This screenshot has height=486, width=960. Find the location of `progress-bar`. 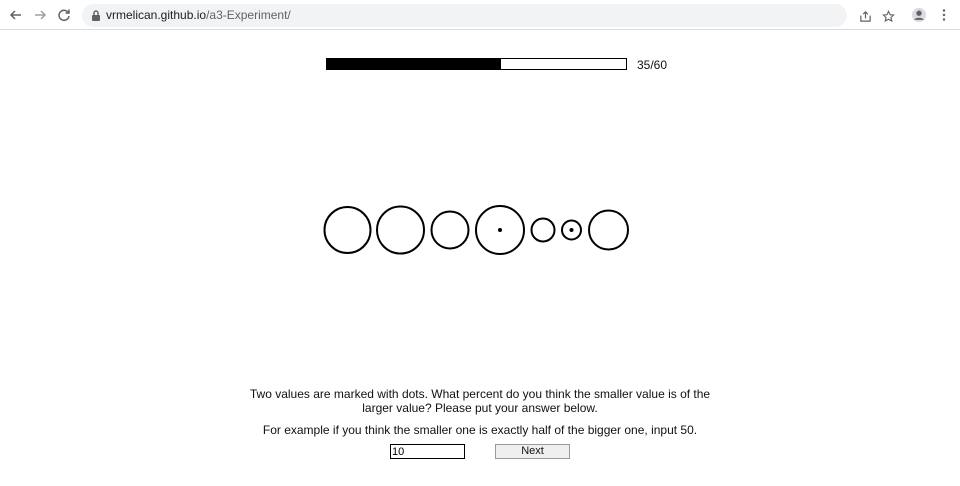

progress-bar is located at coordinates (476, 64).